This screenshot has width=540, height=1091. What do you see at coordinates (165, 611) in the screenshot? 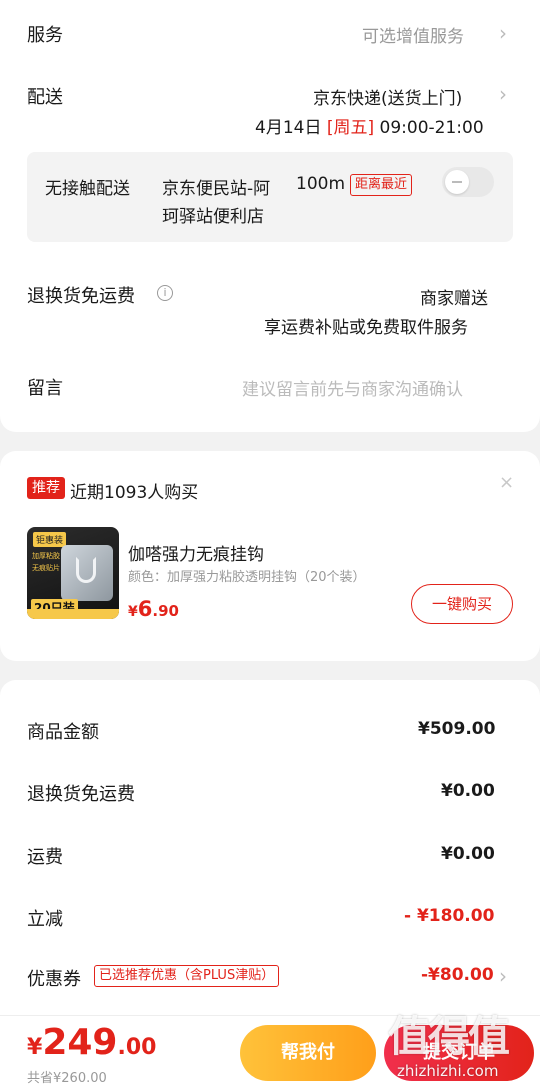
I see `price-dec: .90` at bounding box center [165, 611].